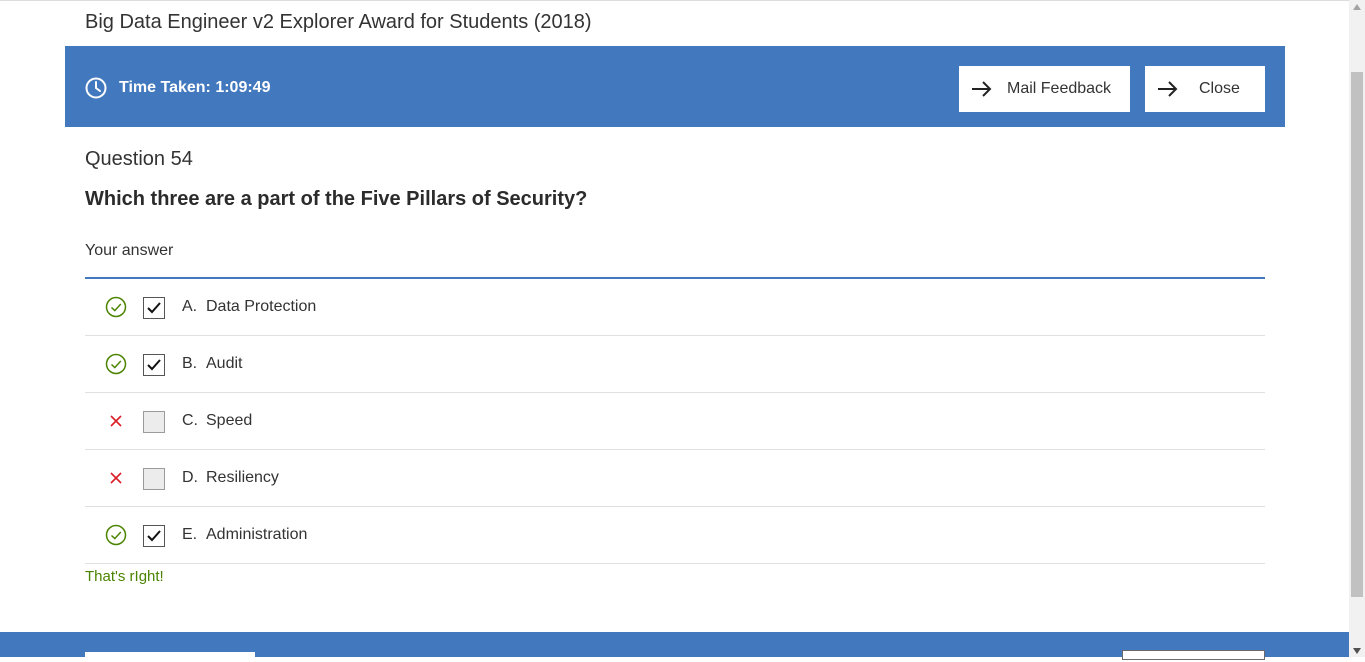  I want to click on option-label: Resiliency, so click(242, 477).